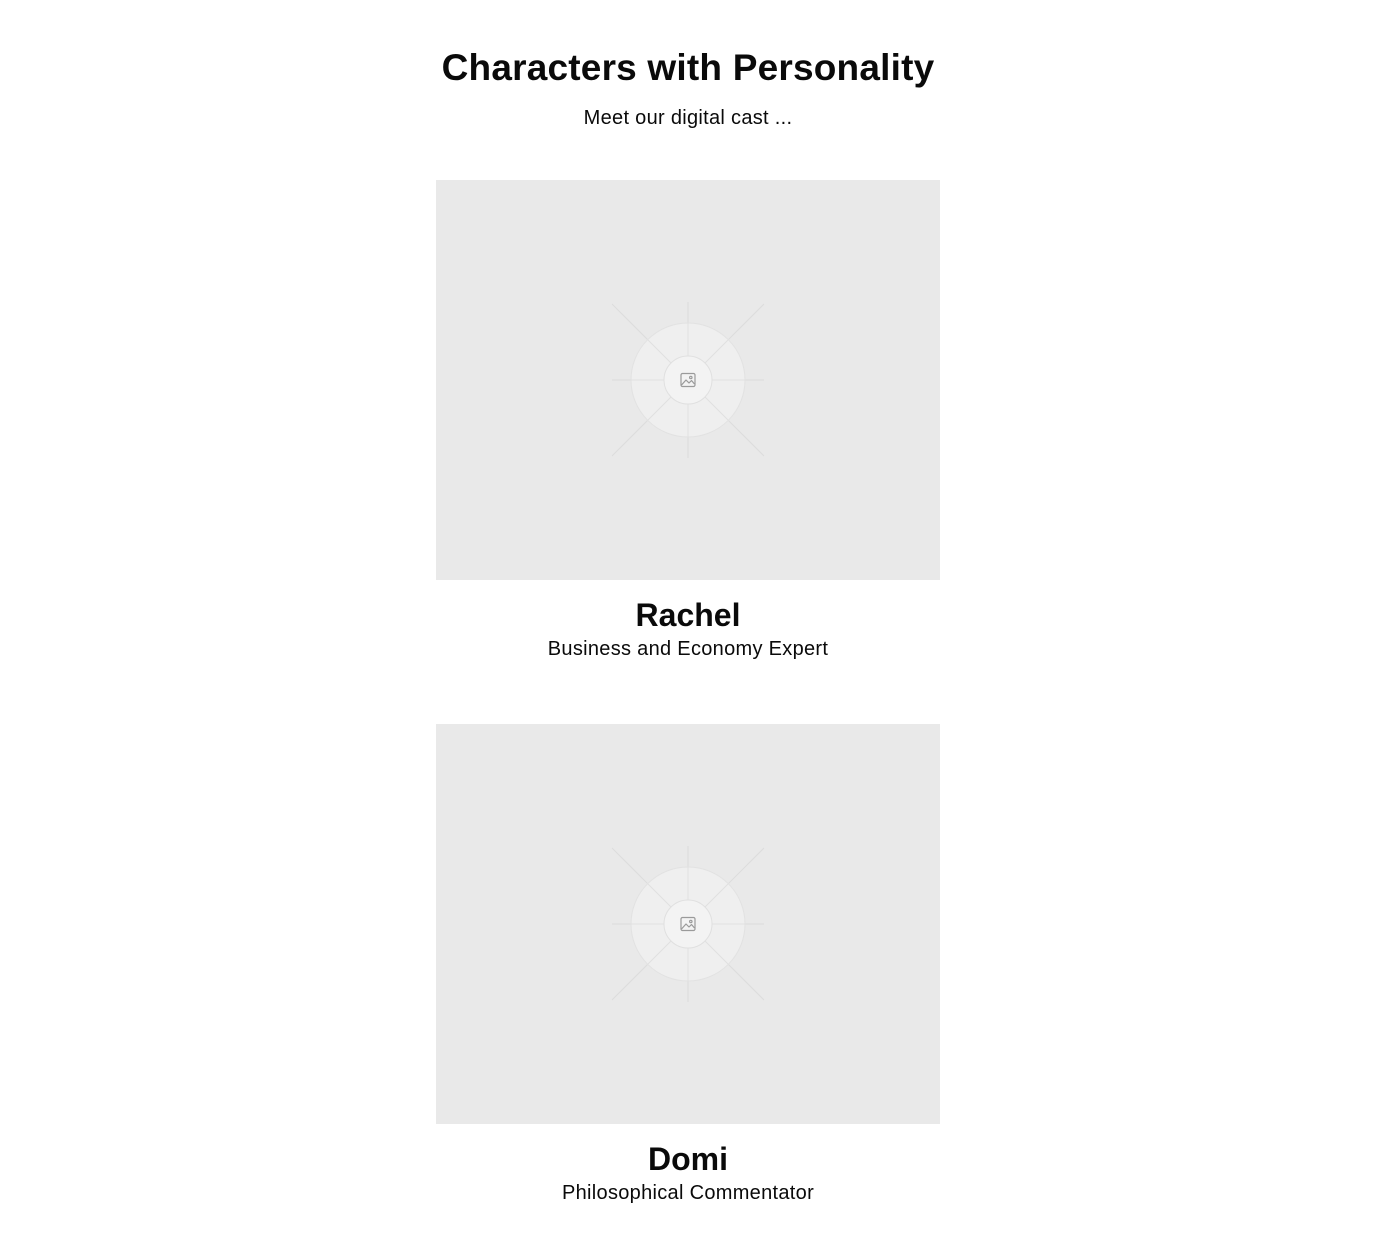  What do you see at coordinates (688, 615) in the screenshot?
I see `character-name: Rachel` at bounding box center [688, 615].